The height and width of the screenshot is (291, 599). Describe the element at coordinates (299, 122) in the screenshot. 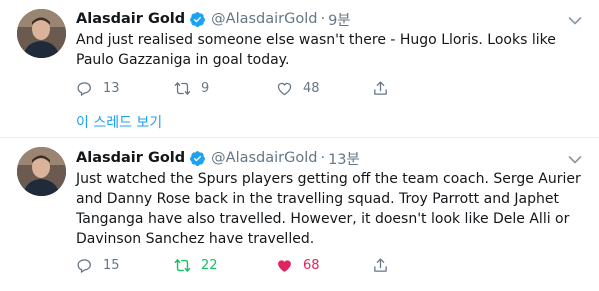

I see `show-thread-row: 이 스레드 보기` at that location.